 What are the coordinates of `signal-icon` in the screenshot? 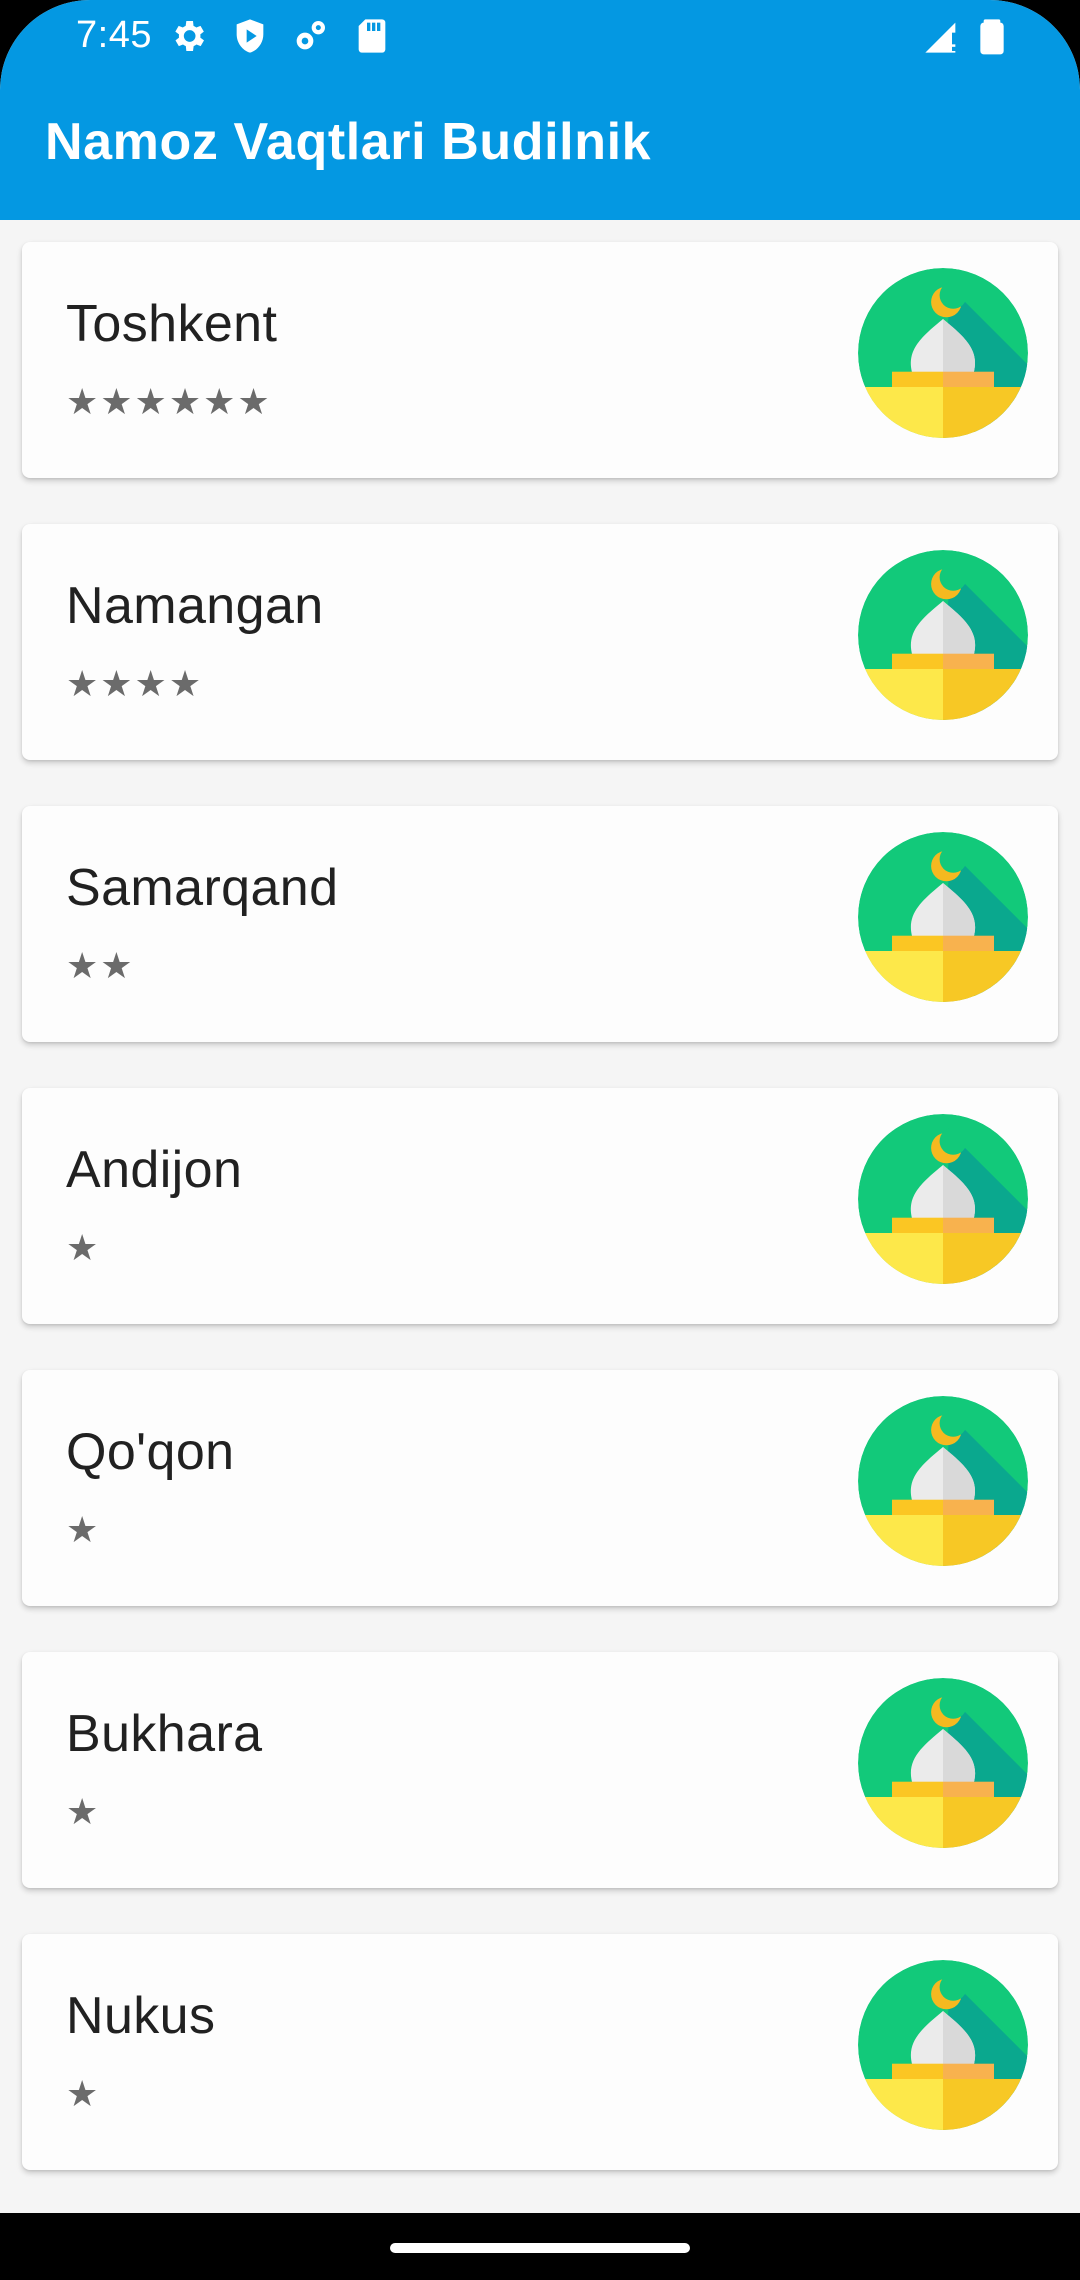 It's located at (941, 37).